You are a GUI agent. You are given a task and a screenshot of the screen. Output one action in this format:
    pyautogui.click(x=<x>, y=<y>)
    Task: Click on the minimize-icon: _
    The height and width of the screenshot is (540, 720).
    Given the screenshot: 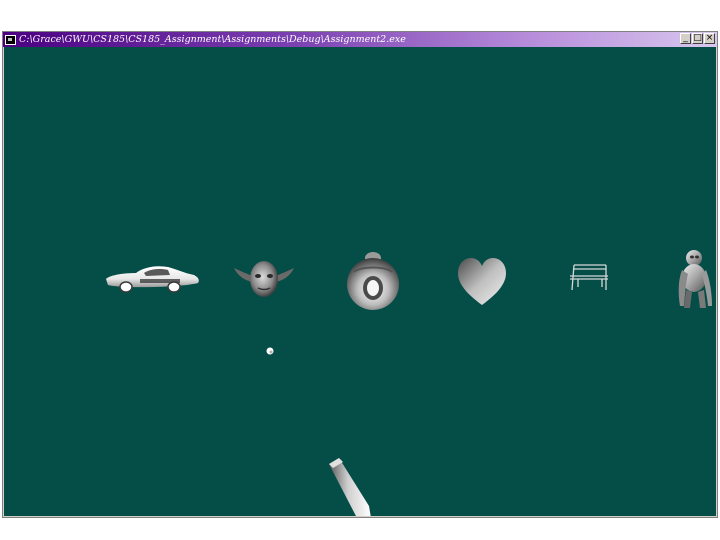 What is the action you would take?
    pyautogui.click(x=685, y=38)
    